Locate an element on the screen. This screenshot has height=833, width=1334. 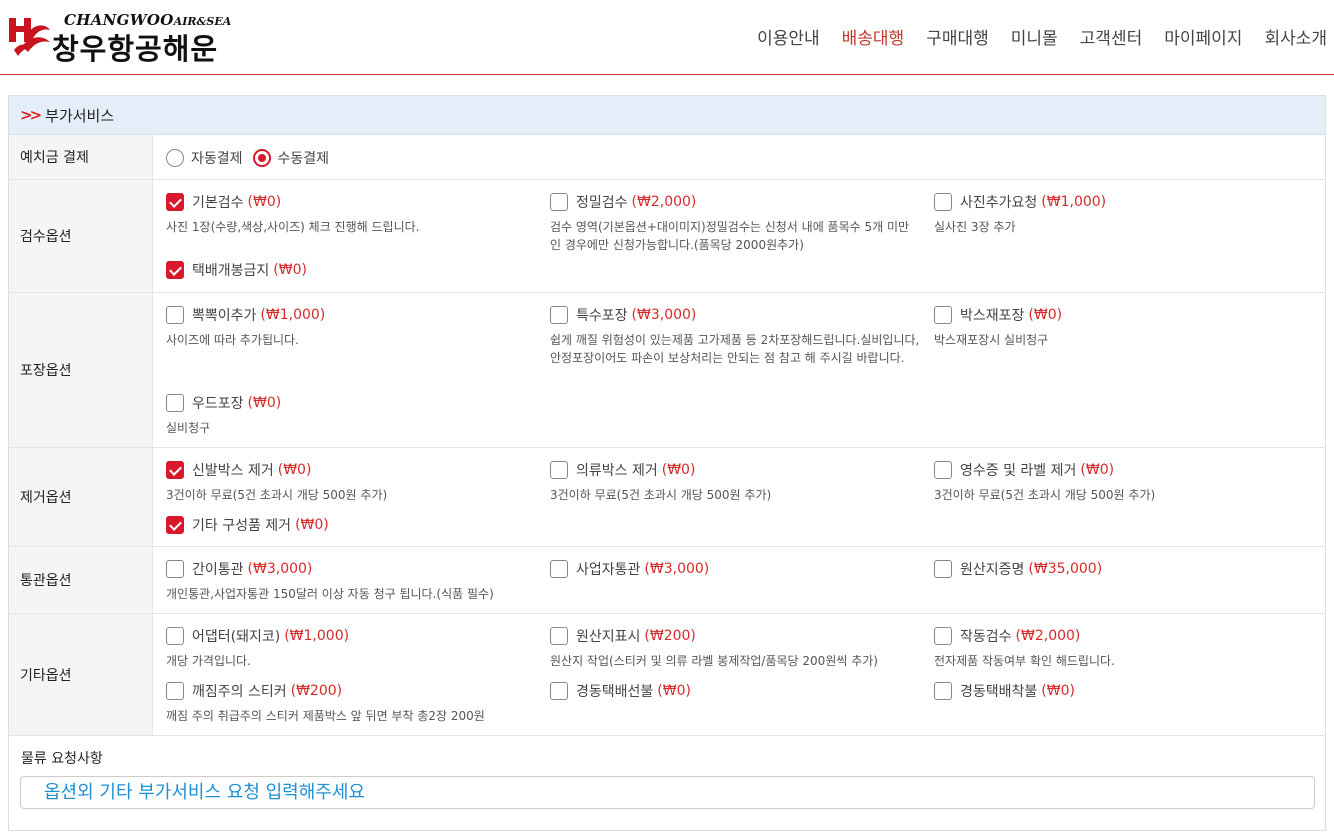
option-label: 특수포장 is located at coordinates (602, 316).